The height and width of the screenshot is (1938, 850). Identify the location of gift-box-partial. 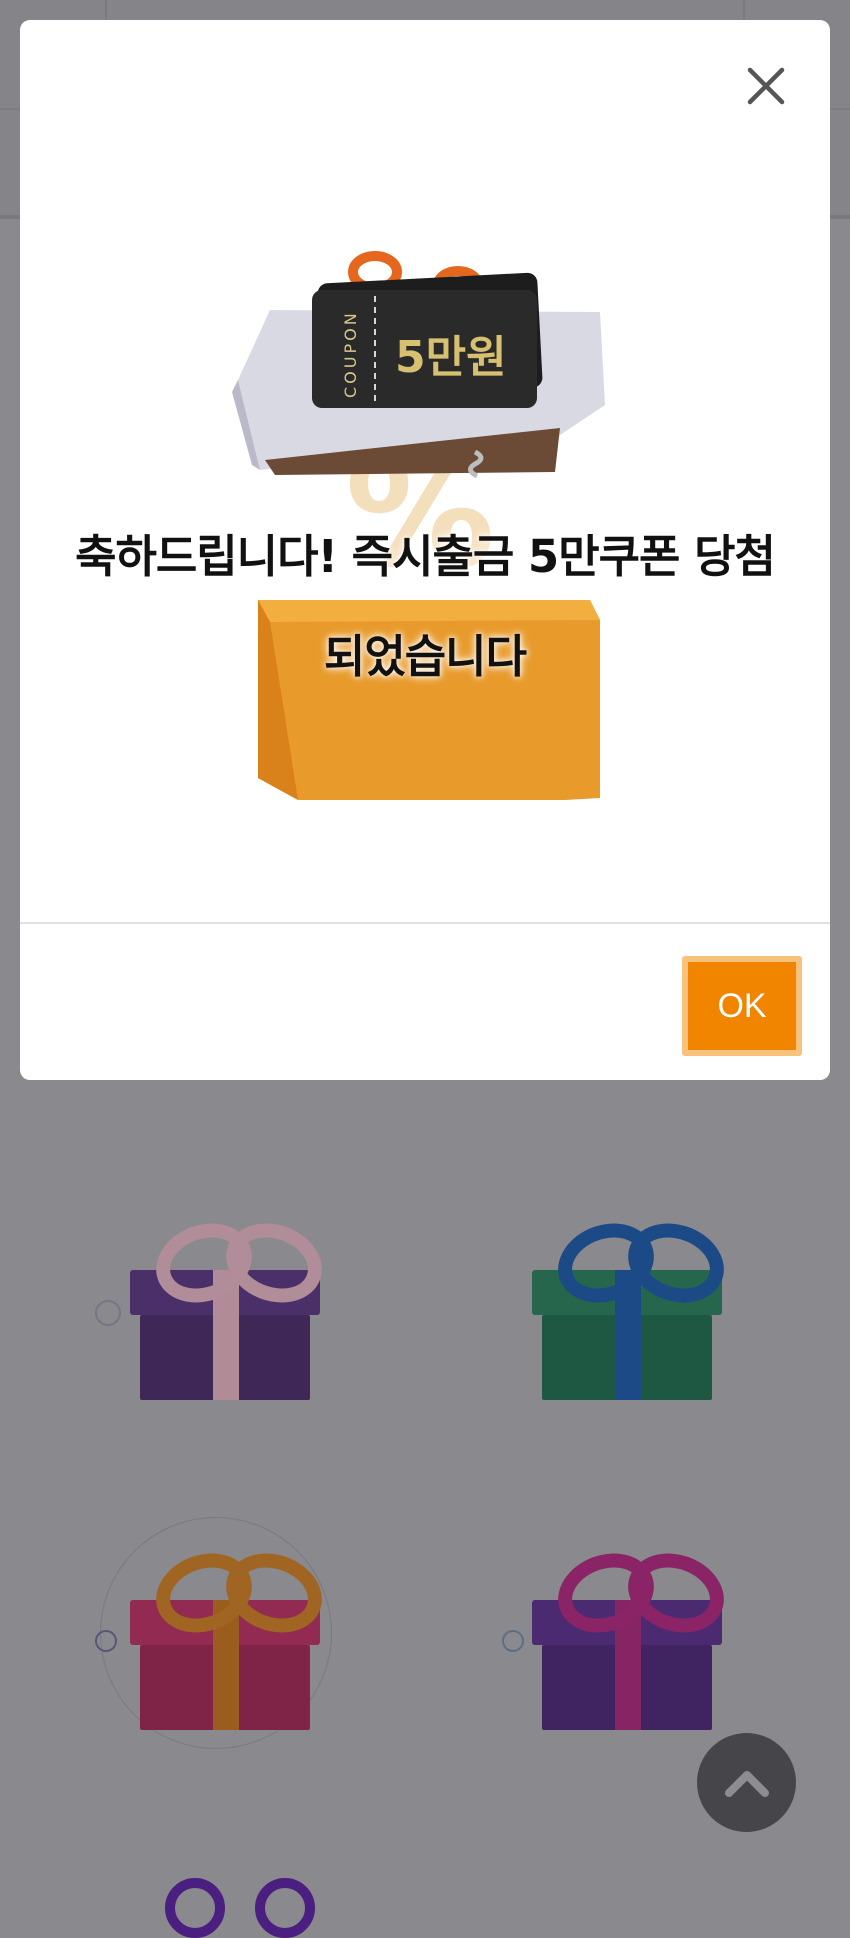
(237, 1904).